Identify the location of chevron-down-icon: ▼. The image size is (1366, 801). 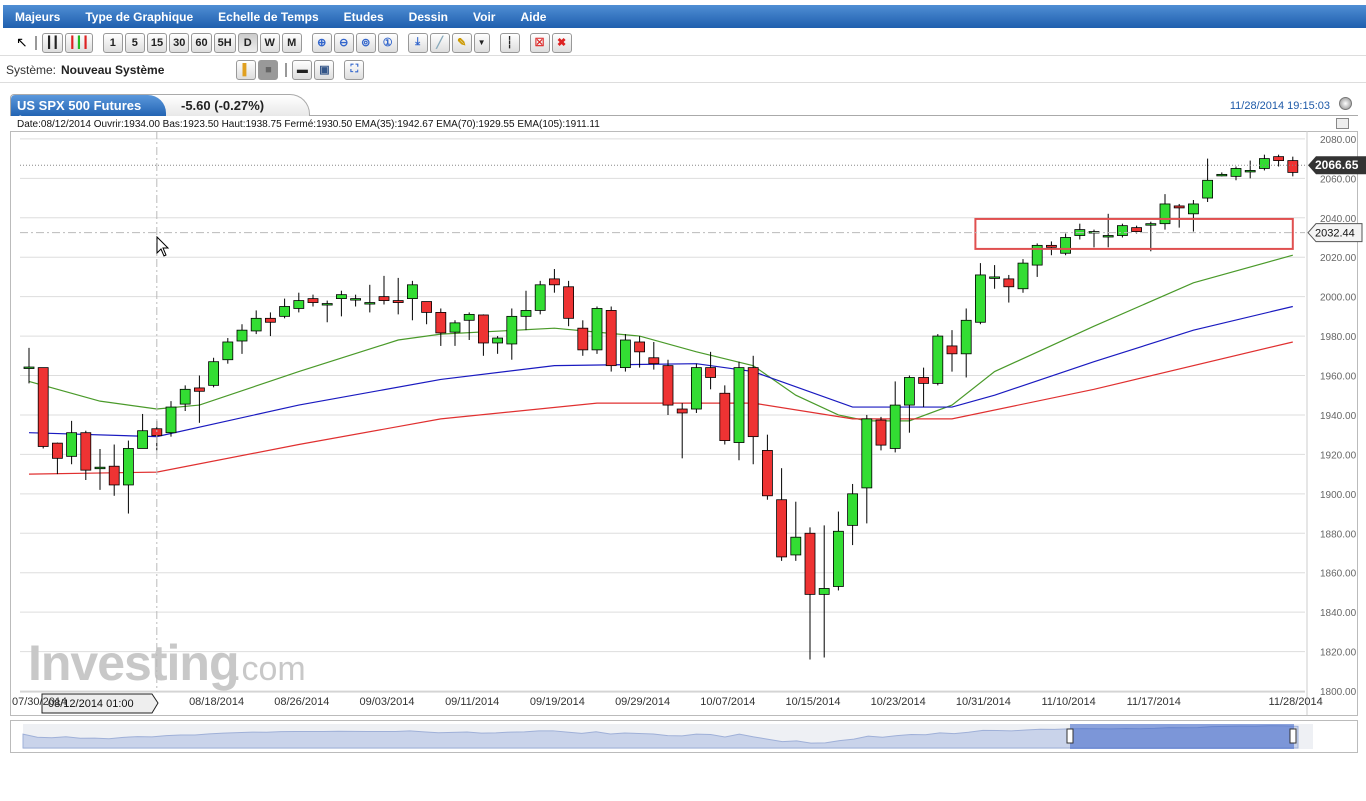
(481, 42).